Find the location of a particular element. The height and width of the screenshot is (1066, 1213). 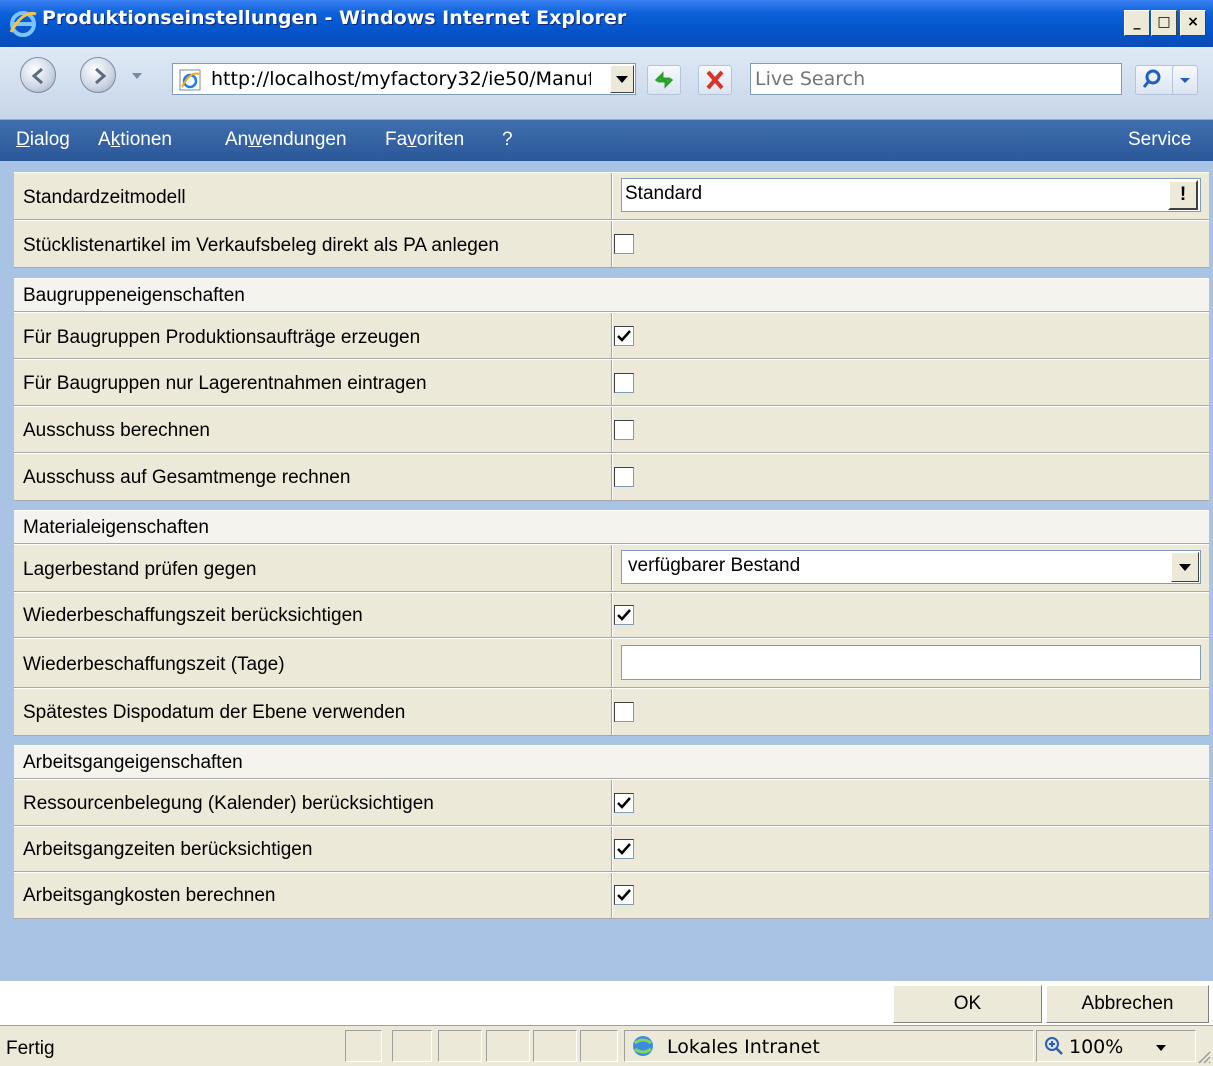

refresh-button is located at coordinates (664, 80).